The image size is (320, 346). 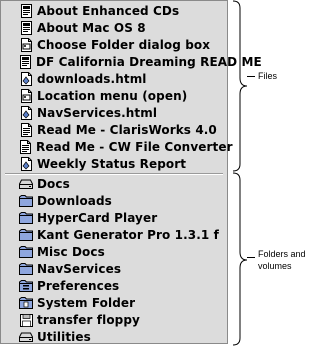 I want to click on menu-item-label: Weekly Status Report, so click(x=112, y=164).